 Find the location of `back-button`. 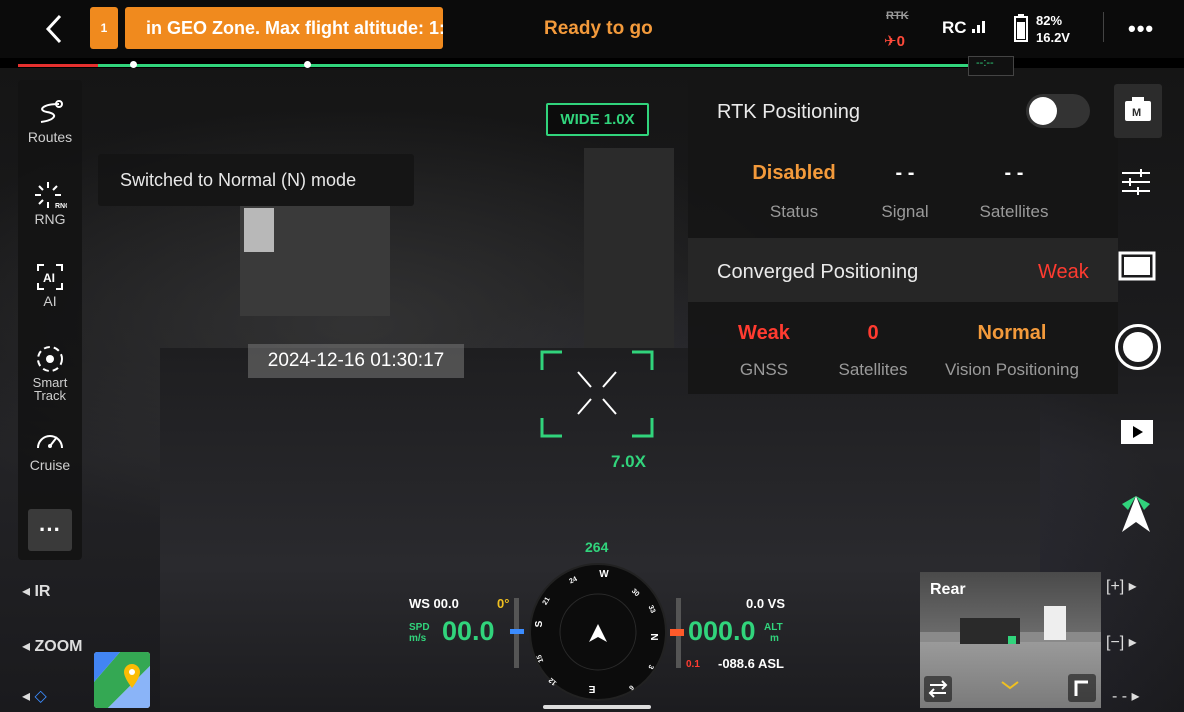

back-button is located at coordinates (55, 29).